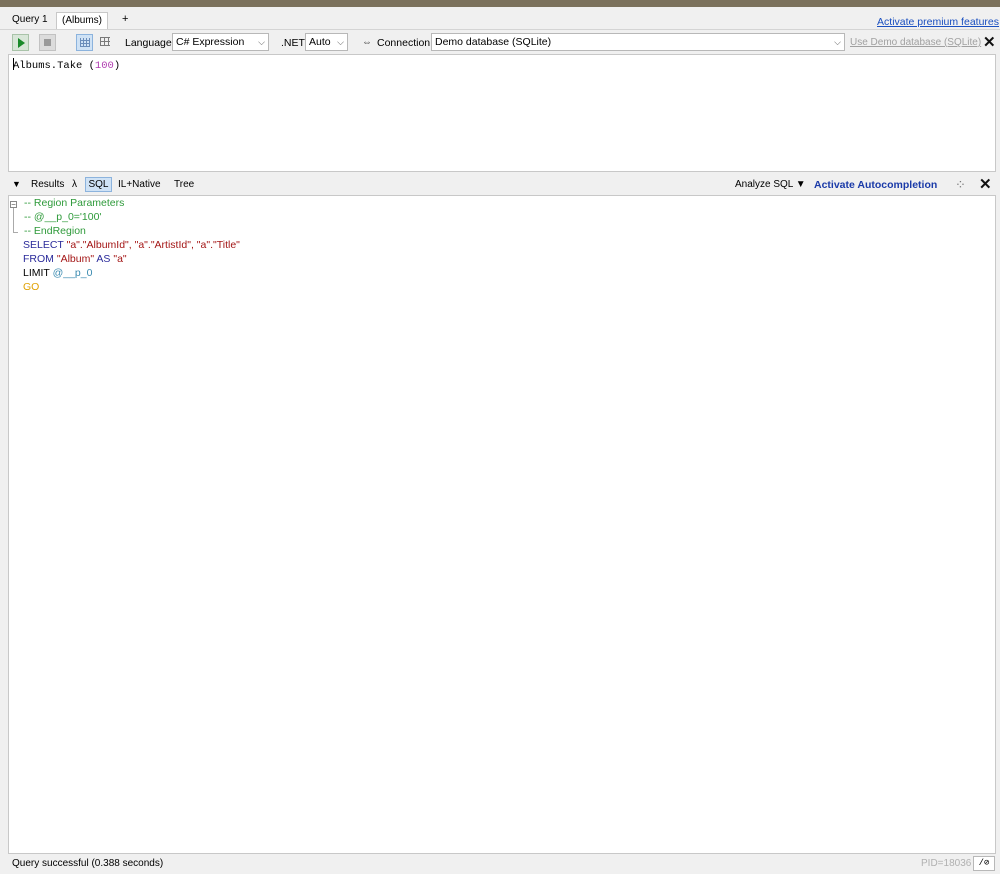 Image resolution: width=1000 pixels, height=874 pixels. I want to click on query-code: Albums.Take (100), so click(66, 65).